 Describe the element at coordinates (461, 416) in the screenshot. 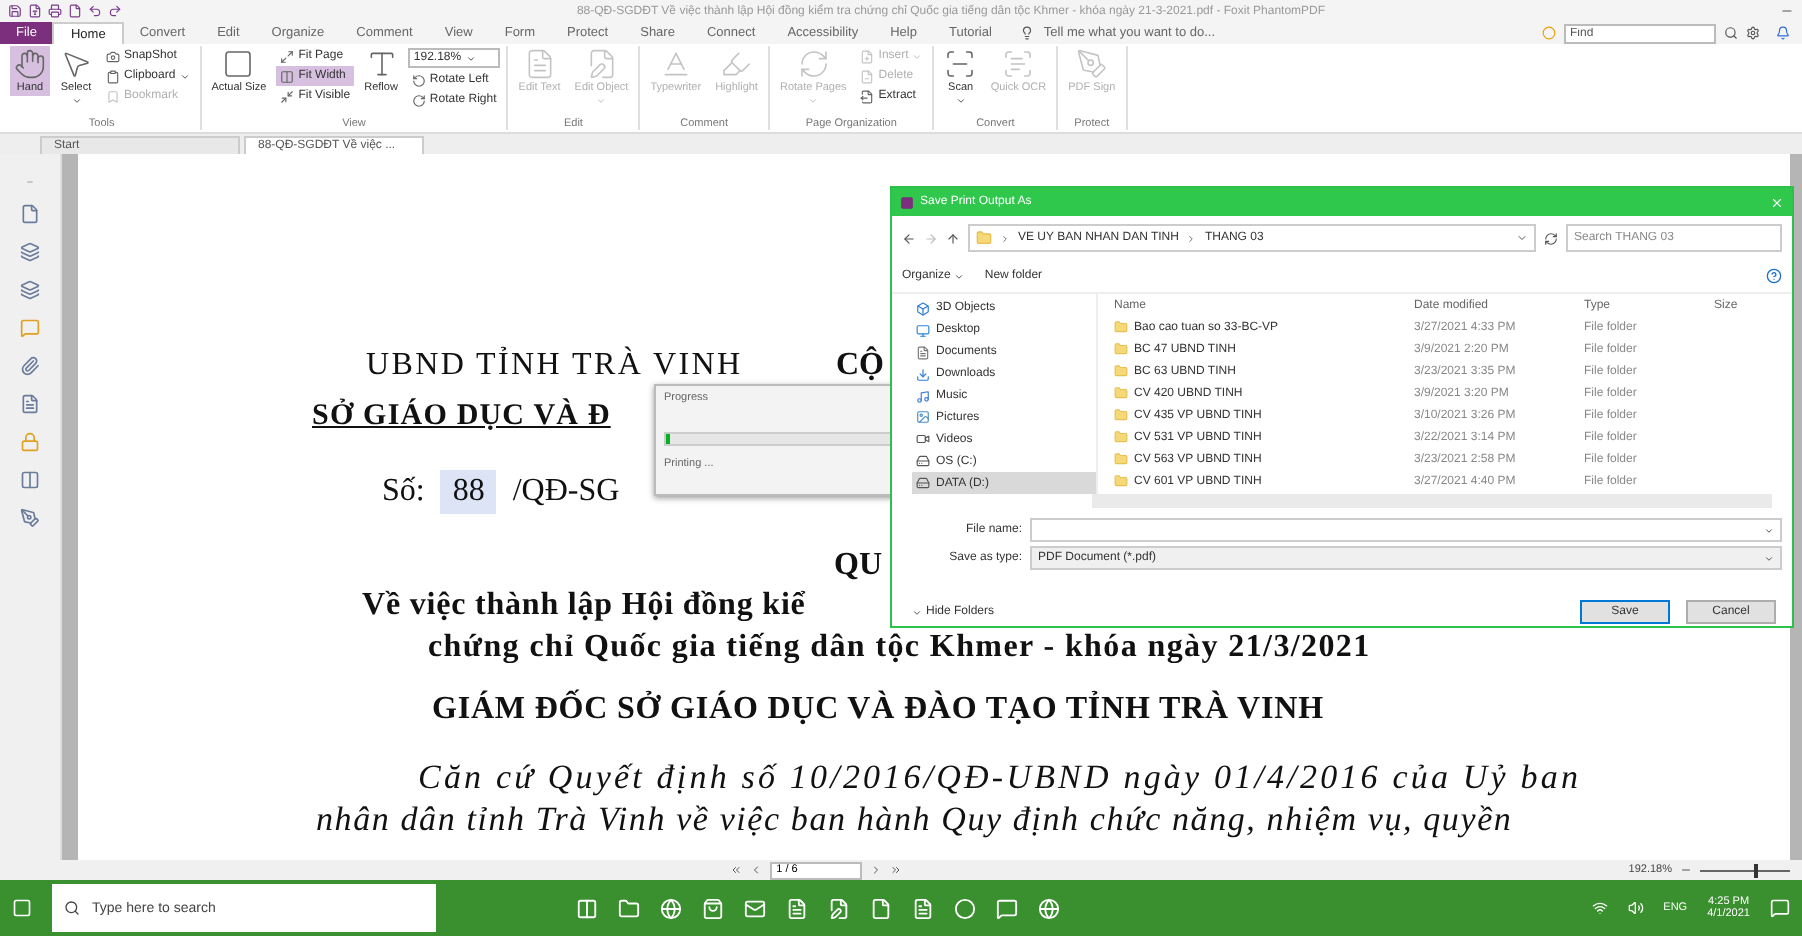

I see `document-text: SỞ GIÁO DỤC VÀ Đ` at that location.